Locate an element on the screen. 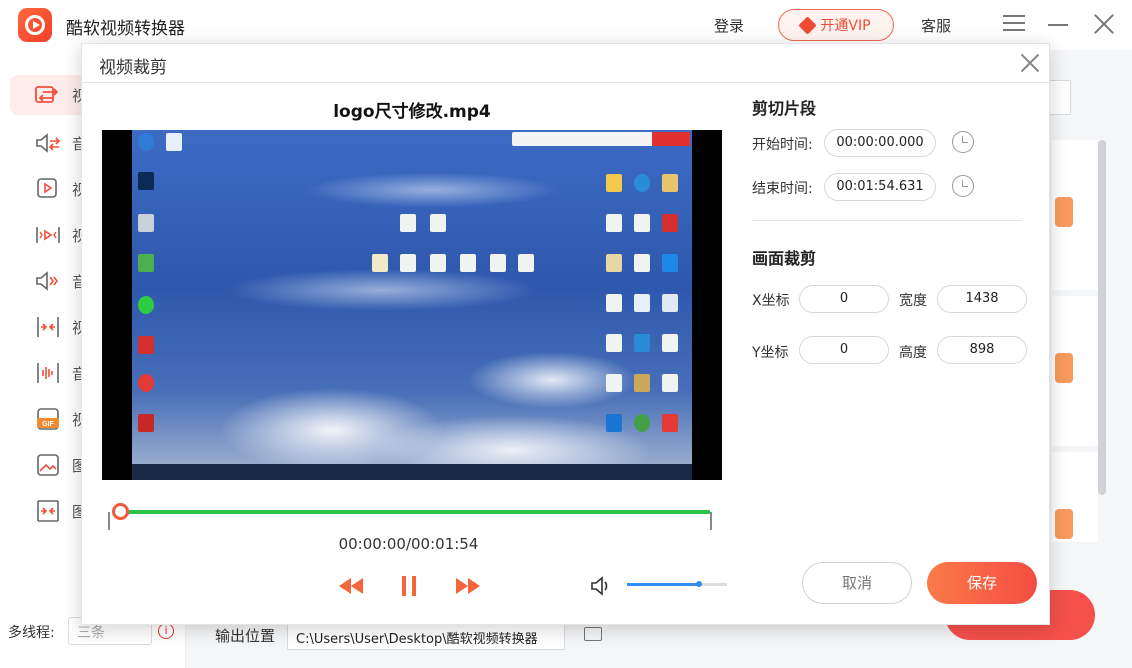 The image size is (1132, 668). minimize-icon is located at coordinates (1058, 25).